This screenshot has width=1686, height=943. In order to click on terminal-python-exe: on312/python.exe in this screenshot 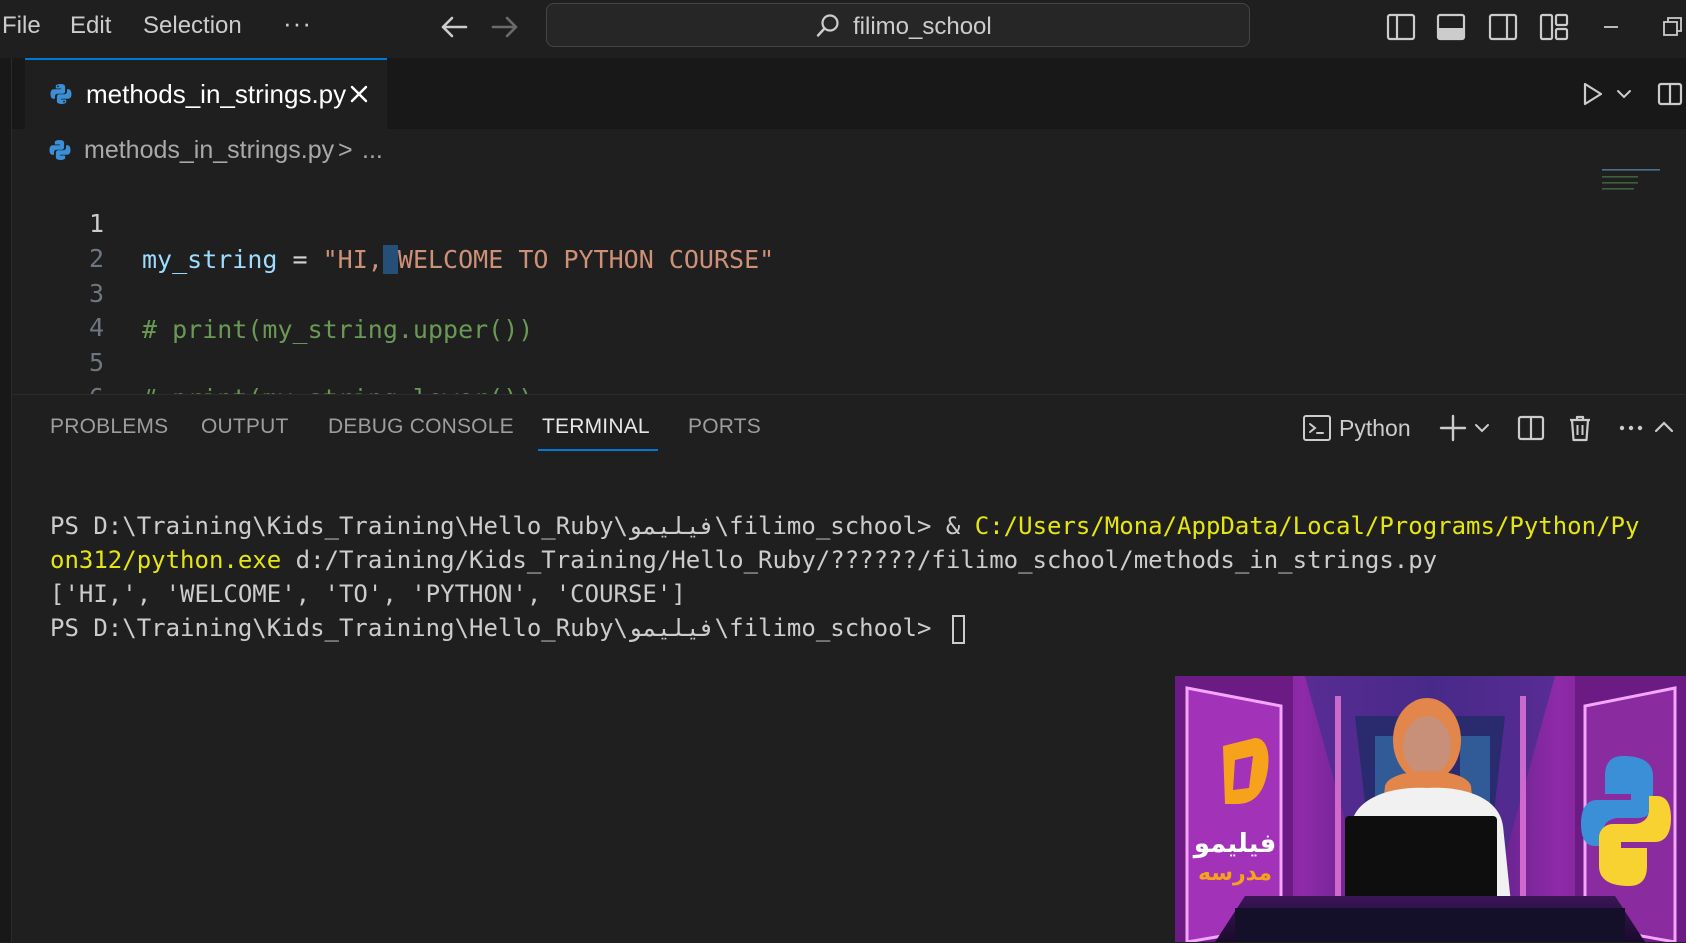, I will do `click(166, 560)`.